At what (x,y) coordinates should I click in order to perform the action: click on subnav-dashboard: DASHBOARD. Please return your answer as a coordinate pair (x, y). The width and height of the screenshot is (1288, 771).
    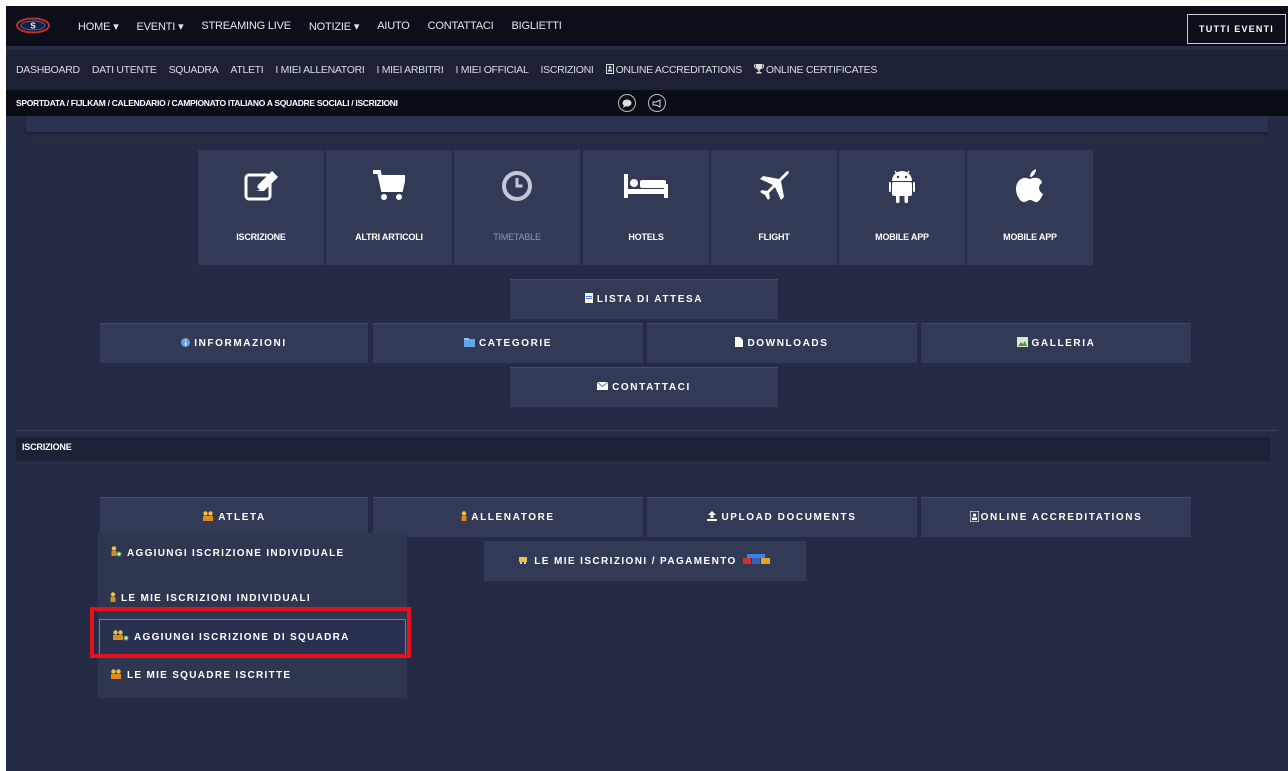
    Looking at the image, I should click on (48, 70).